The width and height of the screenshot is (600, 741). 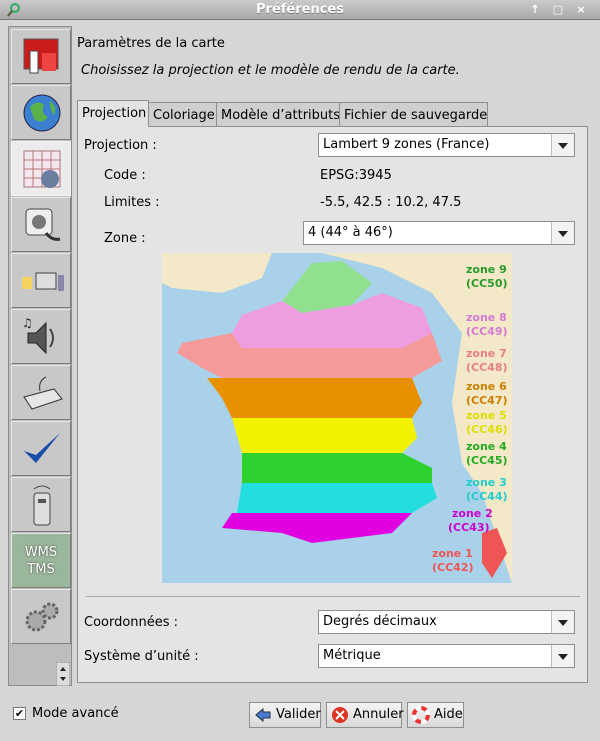 I want to click on sidebar-scroll-arrows, so click(x=63, y=674).